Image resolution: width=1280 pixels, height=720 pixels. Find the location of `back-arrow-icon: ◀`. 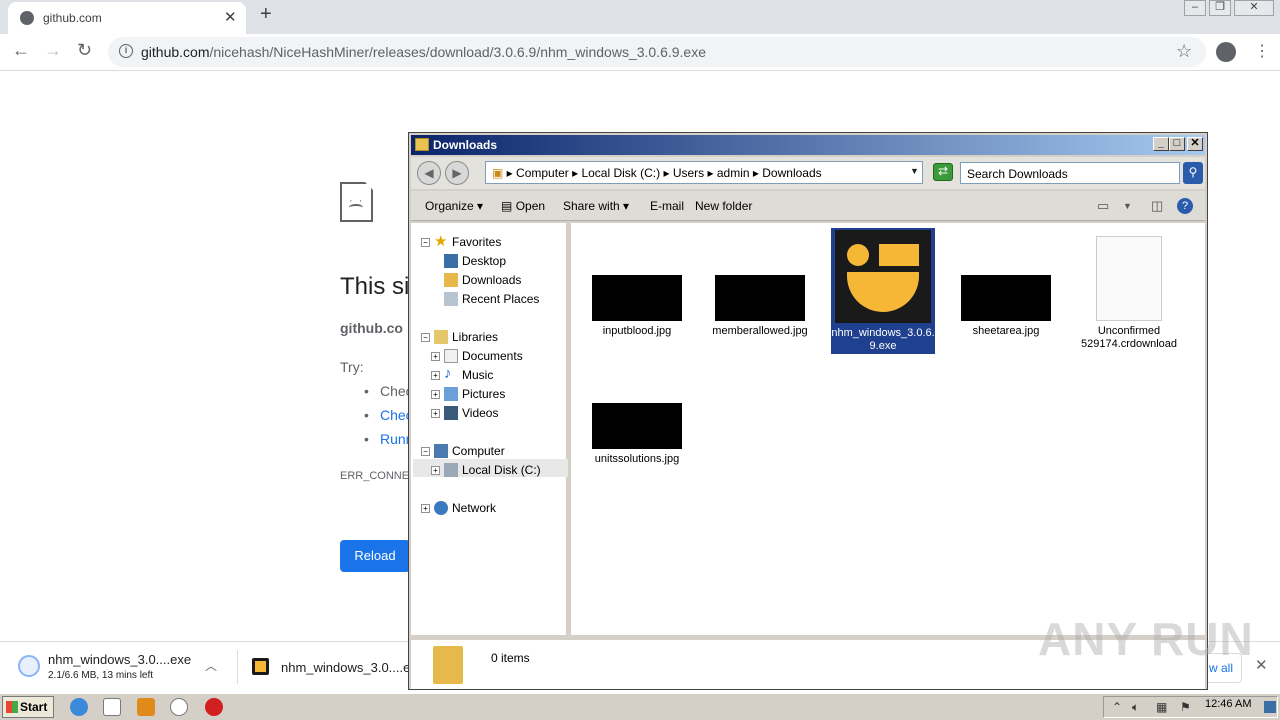

back-arrow-icon: ◀ is located at coordinates (429, 173).